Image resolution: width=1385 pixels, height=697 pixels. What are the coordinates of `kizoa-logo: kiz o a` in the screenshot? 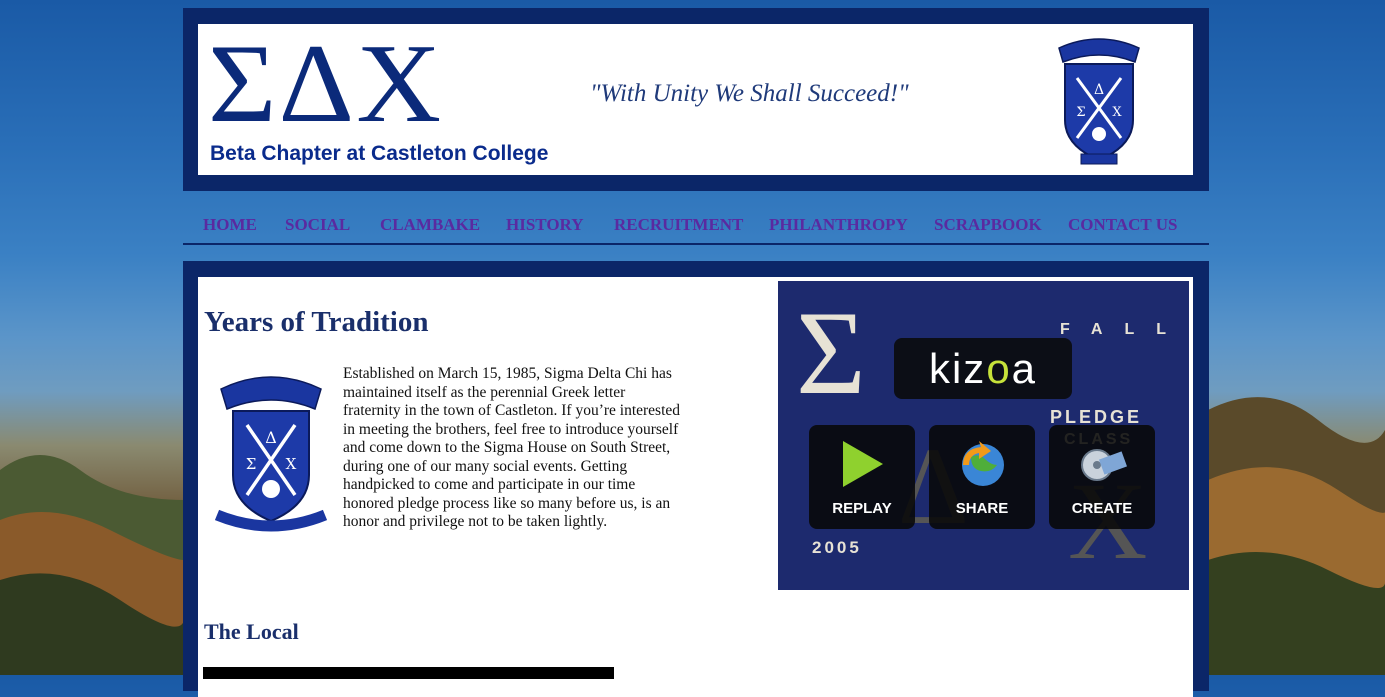 It's located at (983, 368).